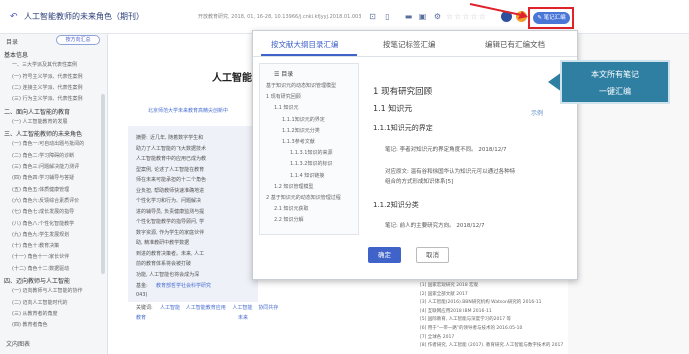 This screenshot has width=689, height=354. What do you see at coordinates (396, 205) in the screenshot?
I see `preview-heading-3b: 1.1.2知识分类` at bounding box center [396, 205].